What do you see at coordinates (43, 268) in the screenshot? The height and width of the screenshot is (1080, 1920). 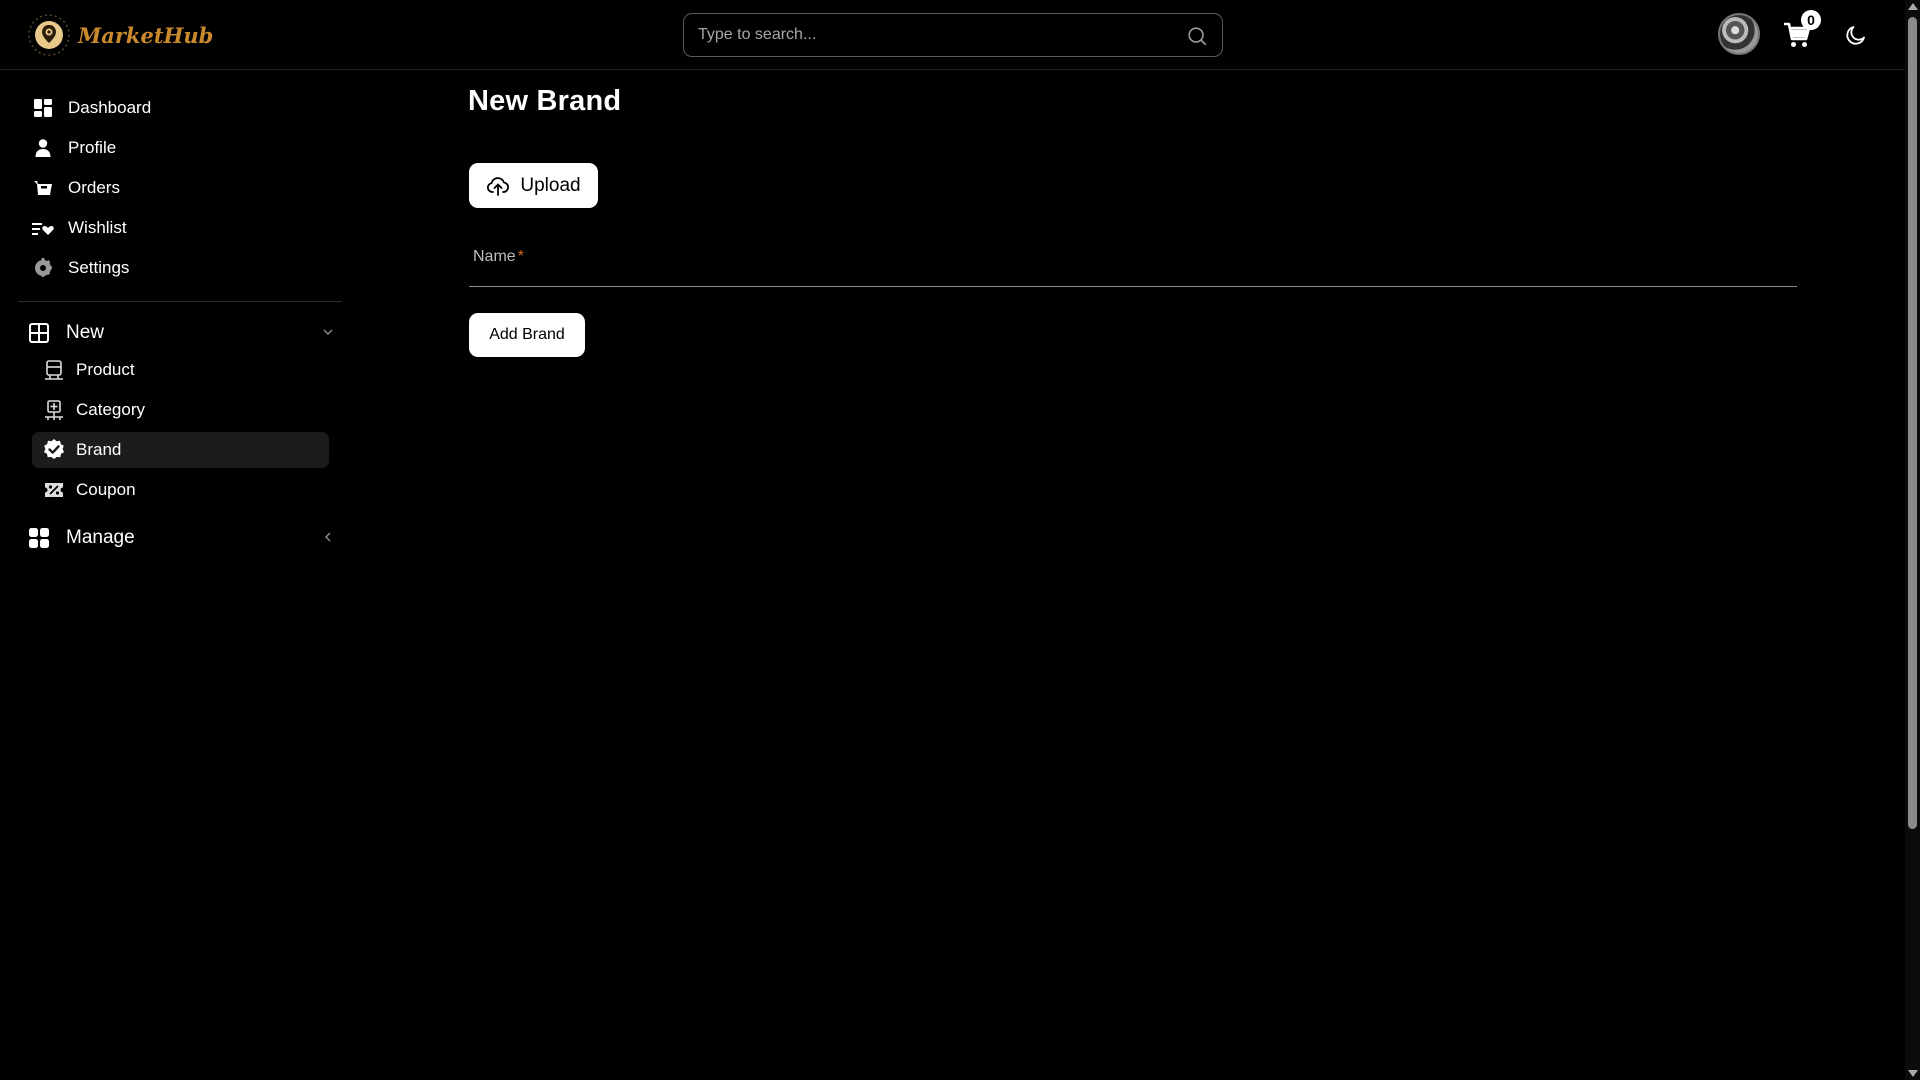 I see `gear-icon` at bounding box center [43, 268].